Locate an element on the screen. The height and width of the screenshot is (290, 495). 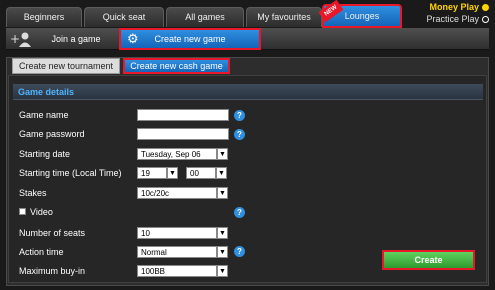
game-name-input is located at coordinates (183, 115).